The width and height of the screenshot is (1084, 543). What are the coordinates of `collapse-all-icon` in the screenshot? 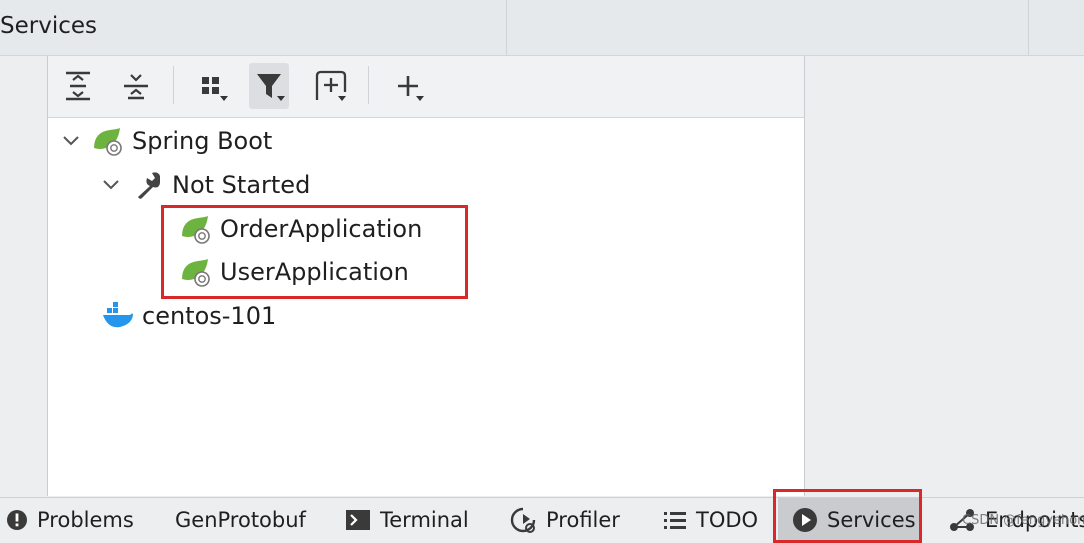 It's located at (136, 87).